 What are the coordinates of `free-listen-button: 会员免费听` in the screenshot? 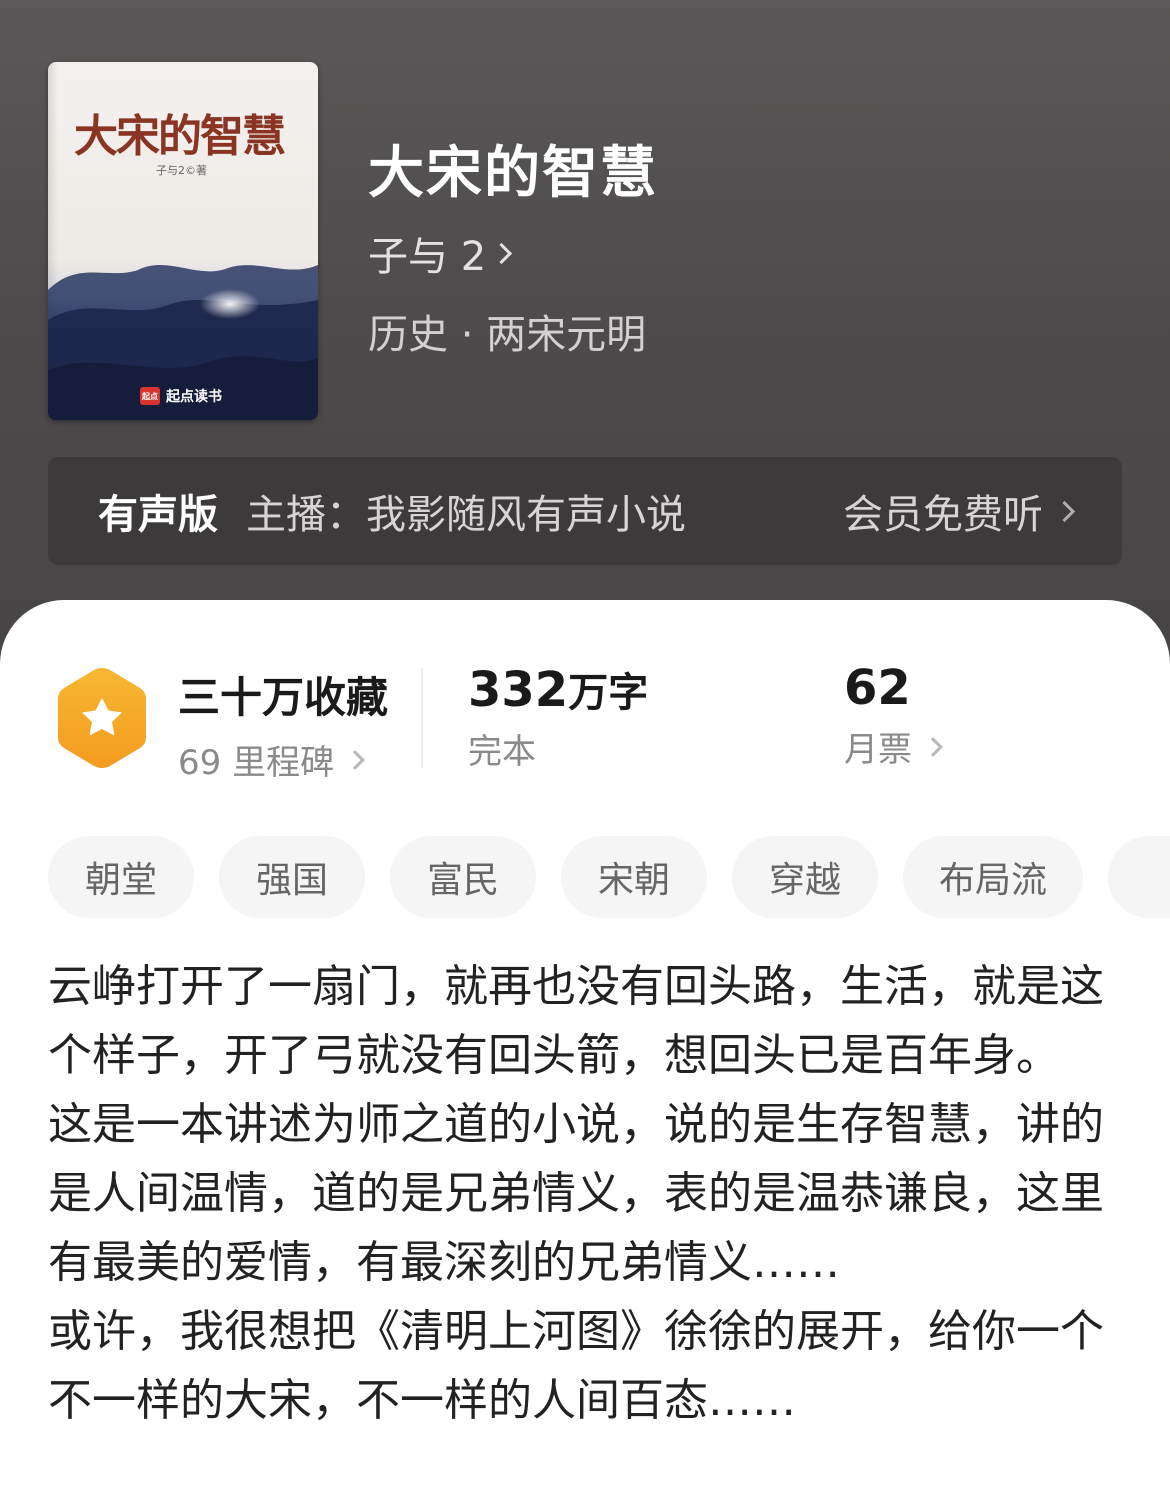 It's located at (959, 511).